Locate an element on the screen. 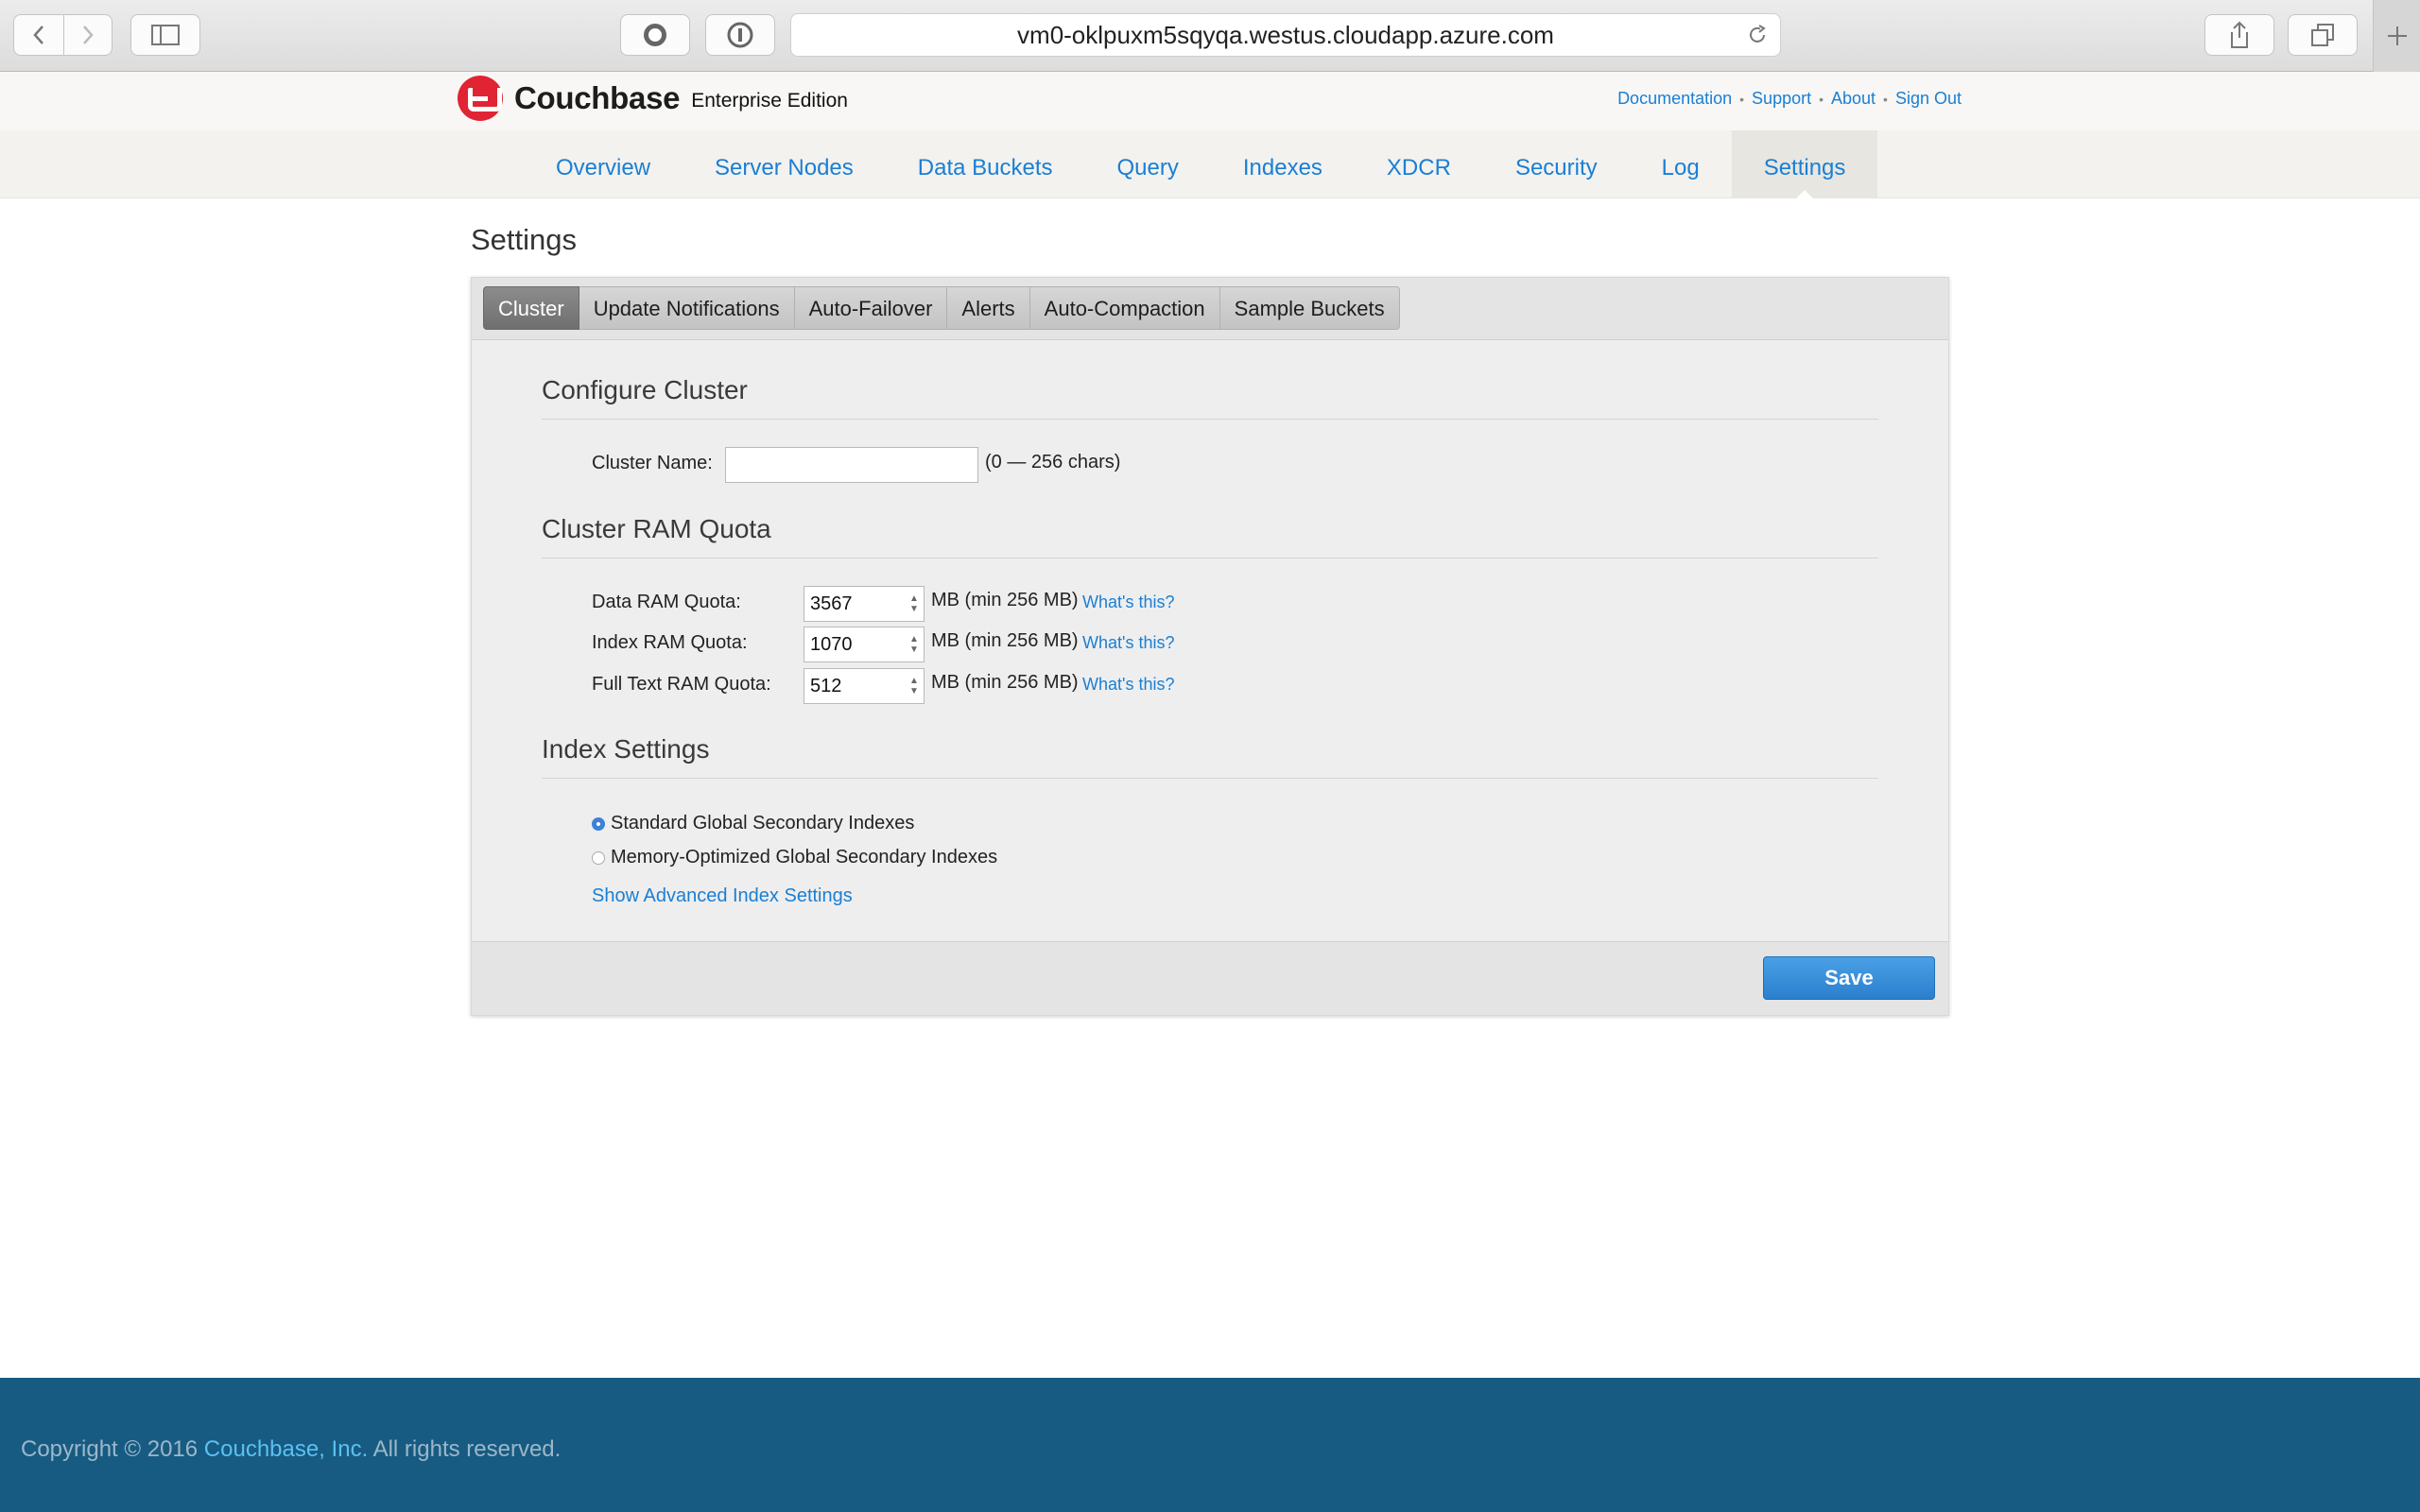 This screenshot has width=2420, height=1512. back-button is located at coordinates (38, 35).